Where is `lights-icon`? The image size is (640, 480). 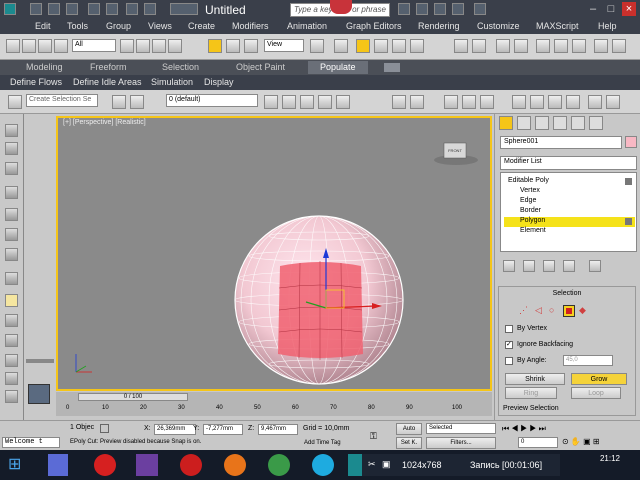 lights-icon is located at coordinates (11, 254).